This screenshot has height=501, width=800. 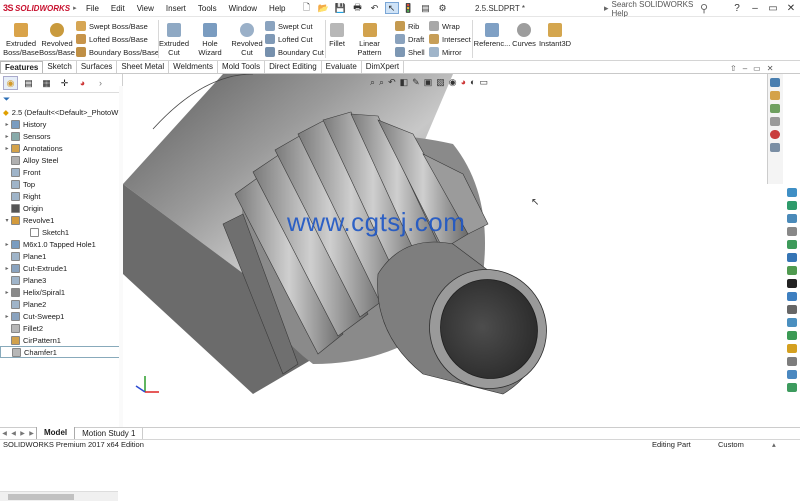 I want to click on tree-item: ▸ History, so click(x=61, y=124).